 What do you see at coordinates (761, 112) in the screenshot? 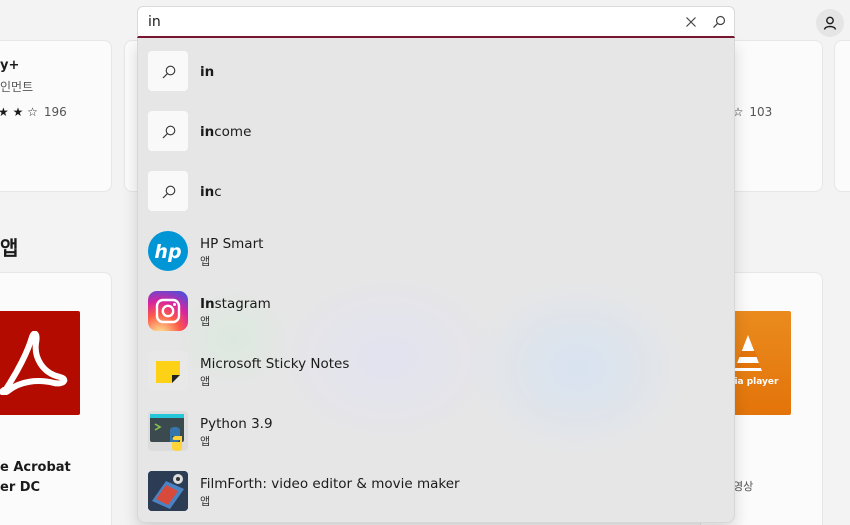
I see `rating-count: 103` at bounding box center [761, 112].